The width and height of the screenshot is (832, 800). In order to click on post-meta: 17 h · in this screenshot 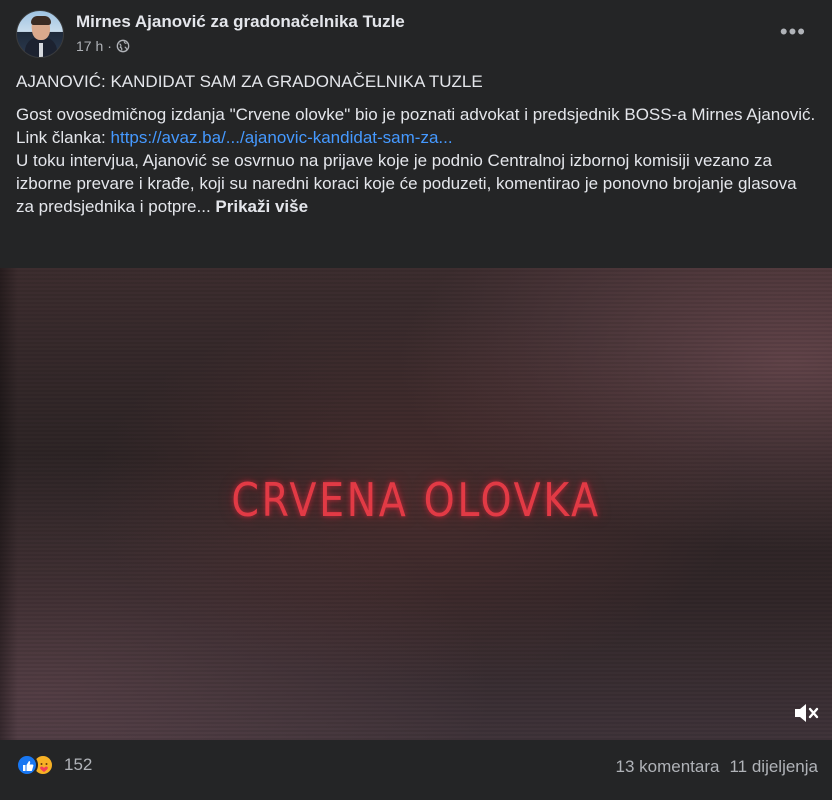, I will do `click(103, 46)`.